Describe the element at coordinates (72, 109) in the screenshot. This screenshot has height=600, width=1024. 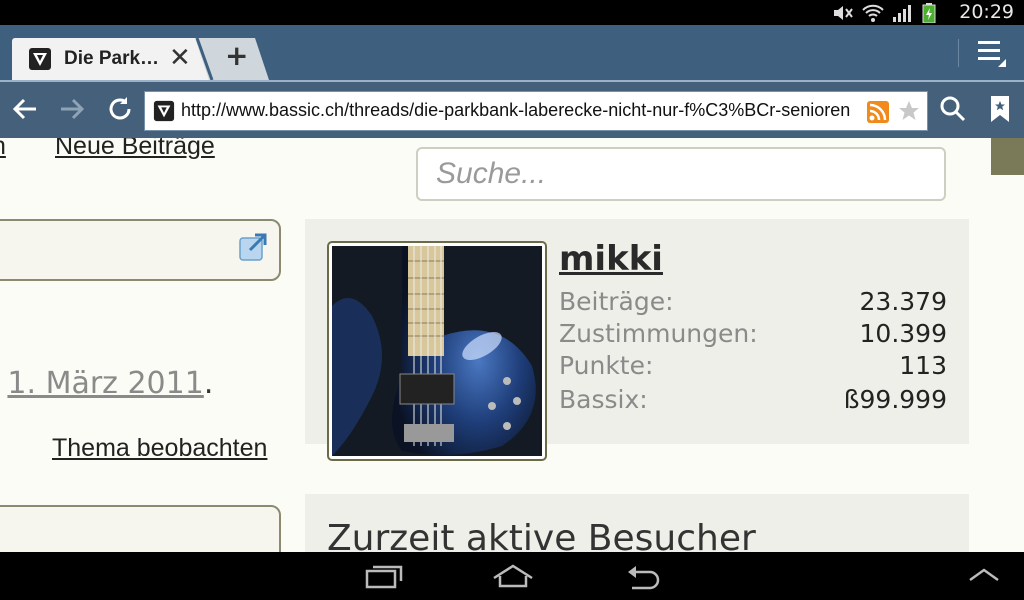
I see `forward-icon` at that location.